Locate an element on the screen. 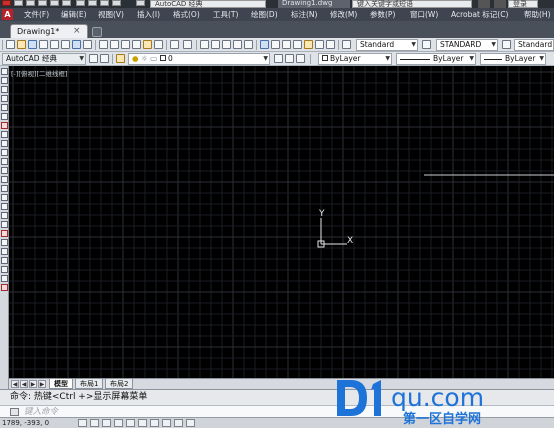  paste-special-icon is located at coordinates (136, 44).